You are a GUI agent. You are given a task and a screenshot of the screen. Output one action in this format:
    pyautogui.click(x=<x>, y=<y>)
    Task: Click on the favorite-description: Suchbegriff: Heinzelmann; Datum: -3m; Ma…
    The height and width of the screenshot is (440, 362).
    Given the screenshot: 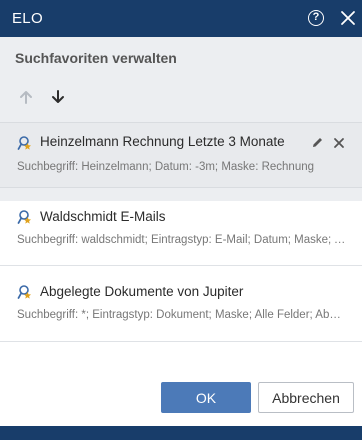 What is the action you would take?
    pyautogui.click(x=166, y=167)
    